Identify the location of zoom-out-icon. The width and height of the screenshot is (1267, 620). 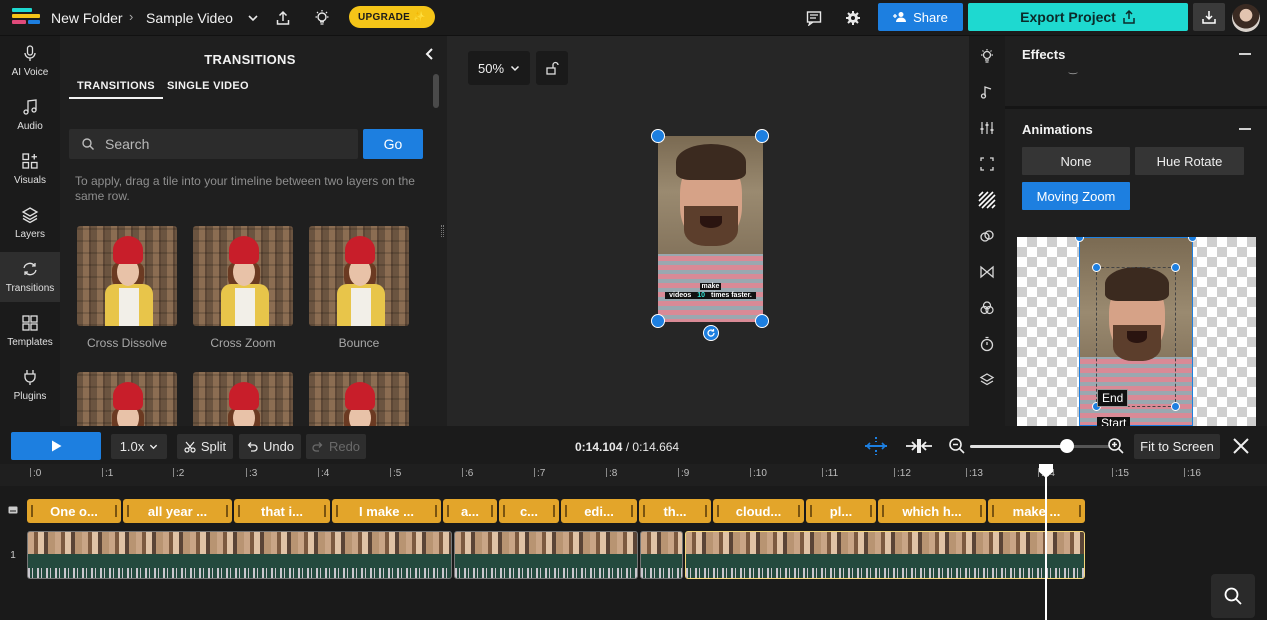
(957, 447).